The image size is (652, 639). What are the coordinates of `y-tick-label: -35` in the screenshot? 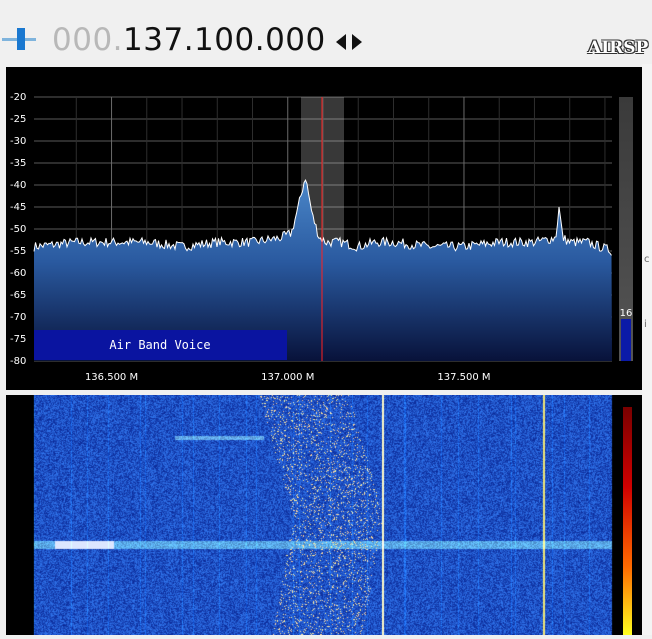 It's located at (18, 163).